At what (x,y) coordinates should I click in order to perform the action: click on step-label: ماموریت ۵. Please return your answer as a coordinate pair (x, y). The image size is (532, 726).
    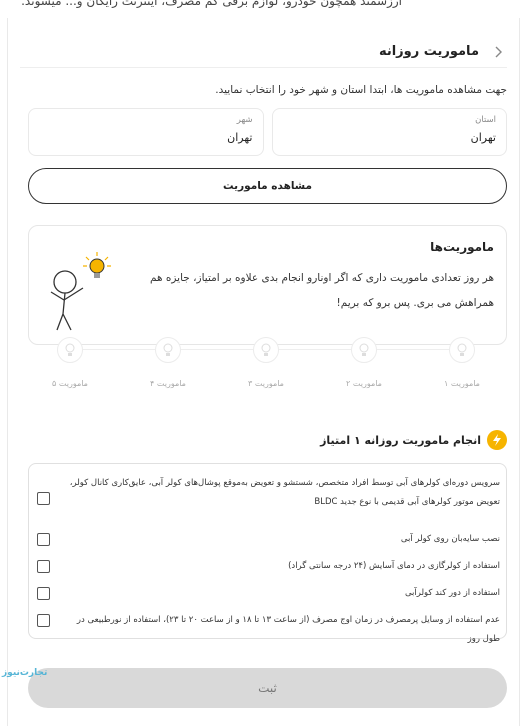
    Looking at the image, I should click on (70, 383).